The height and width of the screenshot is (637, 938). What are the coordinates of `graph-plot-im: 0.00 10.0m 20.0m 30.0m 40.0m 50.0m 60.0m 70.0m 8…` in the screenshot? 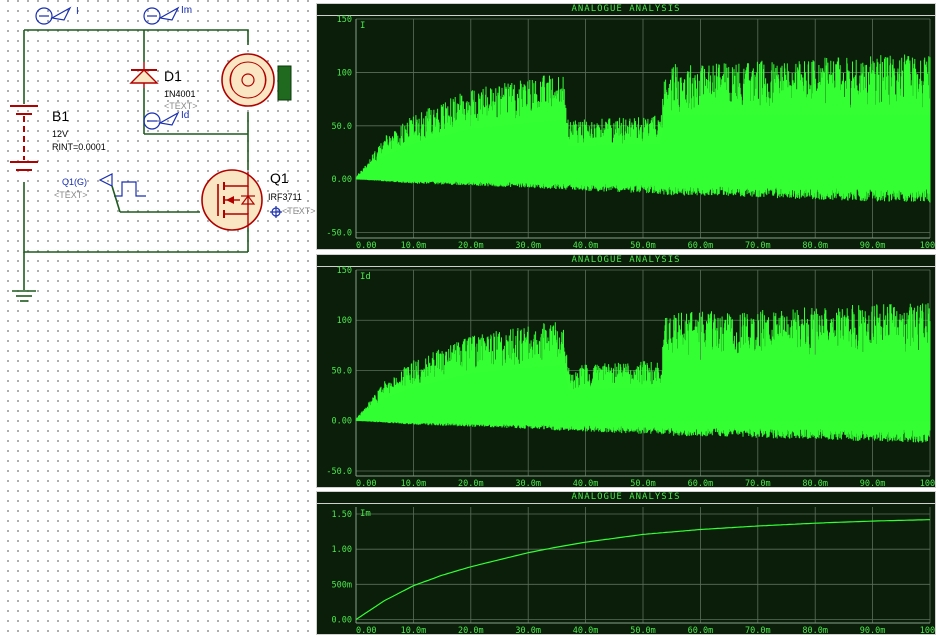 It's located at (634, 571).